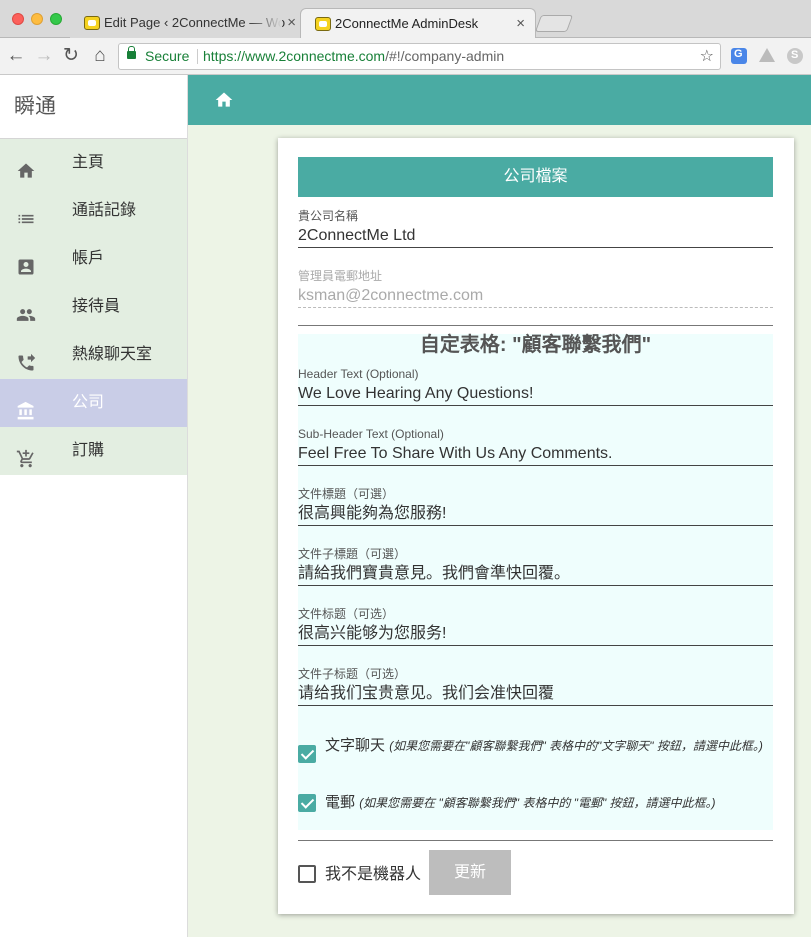  Describe the element at coordinates (352, 674) in the screenshot. I see `field-label: 文件子标题（可选）` at that location.